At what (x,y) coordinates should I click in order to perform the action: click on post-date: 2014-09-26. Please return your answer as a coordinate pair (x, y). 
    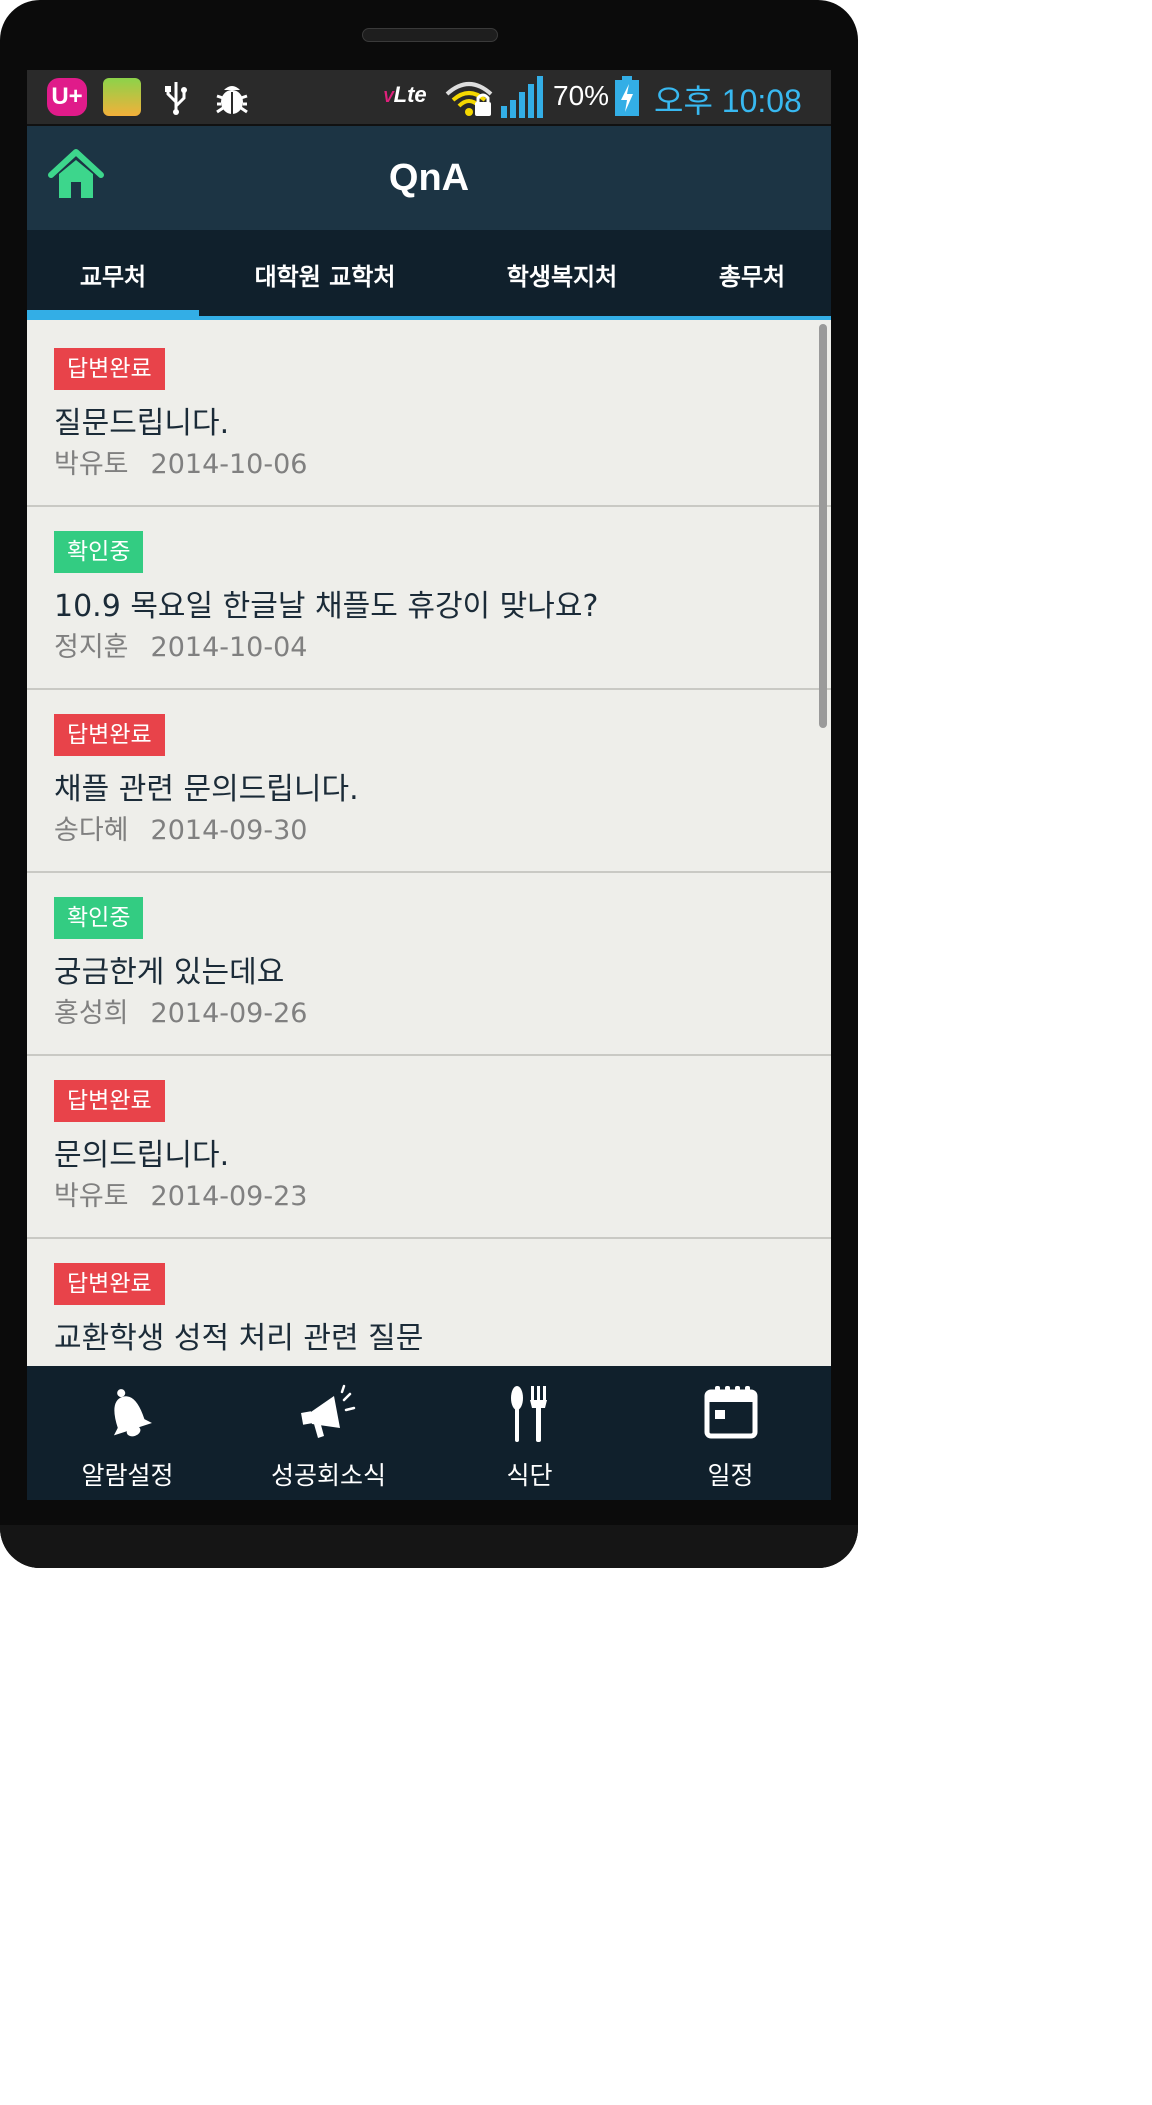
    Looking at the image, I should click on (229, 1013).